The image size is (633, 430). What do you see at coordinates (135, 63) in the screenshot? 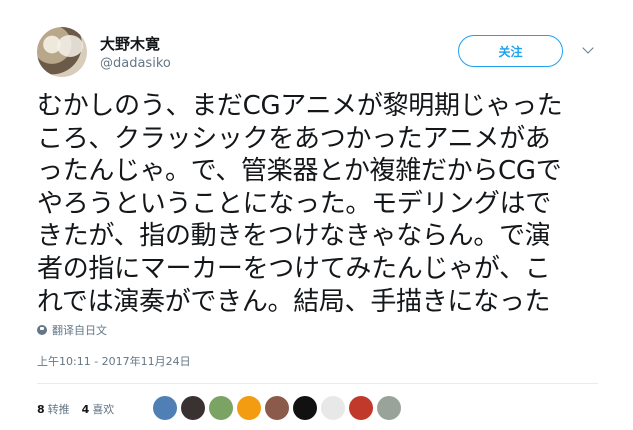
I see `author-handle: @dadasiko` at bounding box center [135, 63].